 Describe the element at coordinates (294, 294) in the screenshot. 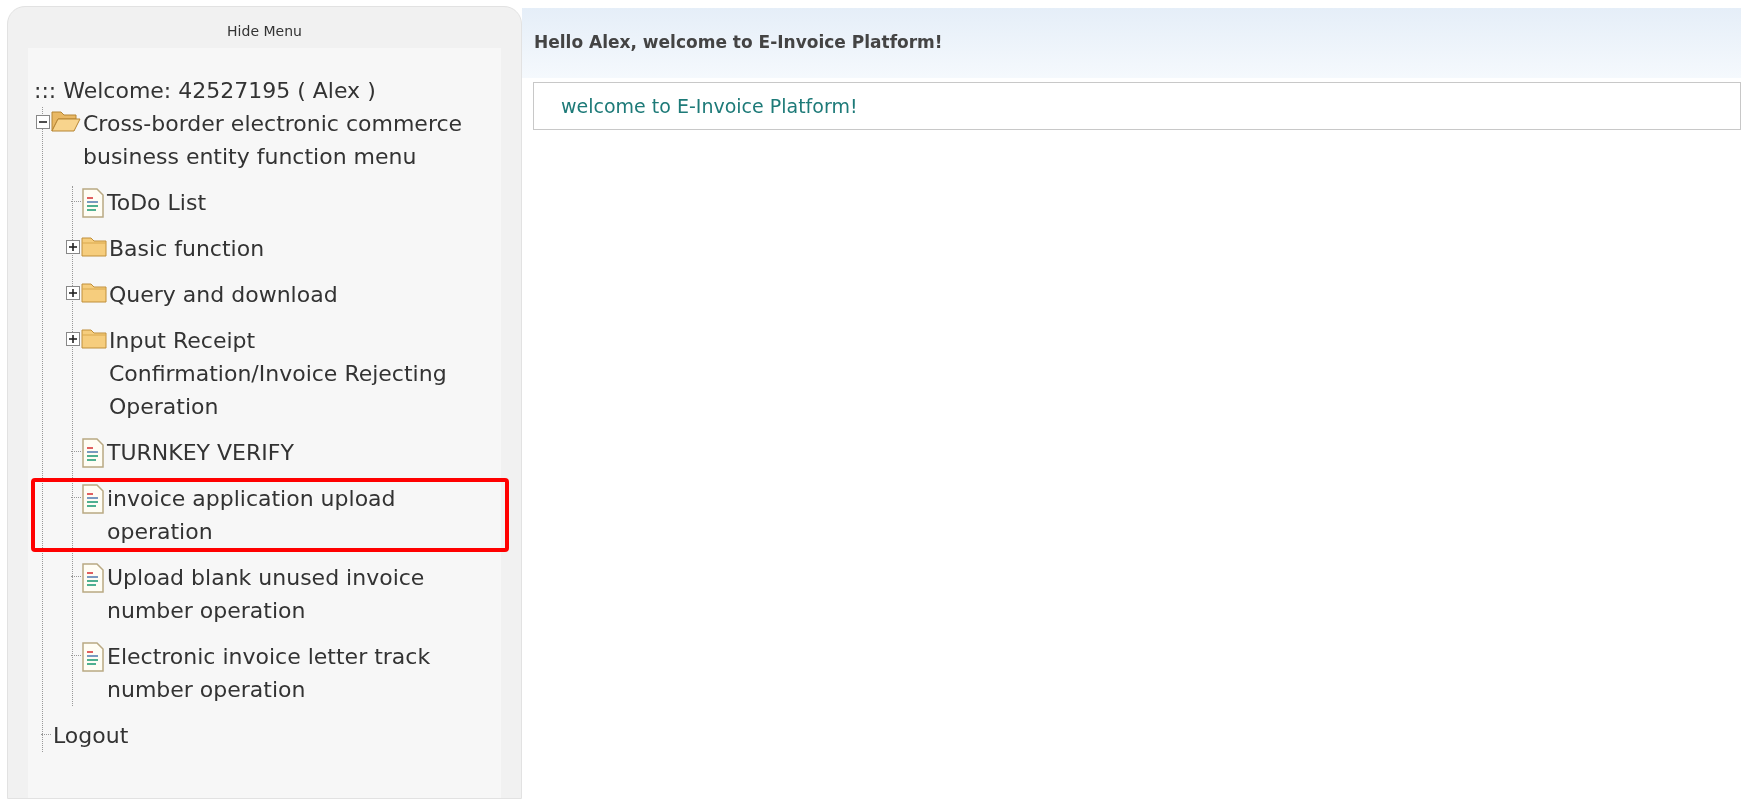

I see `menu-item: Query and download` at that location.